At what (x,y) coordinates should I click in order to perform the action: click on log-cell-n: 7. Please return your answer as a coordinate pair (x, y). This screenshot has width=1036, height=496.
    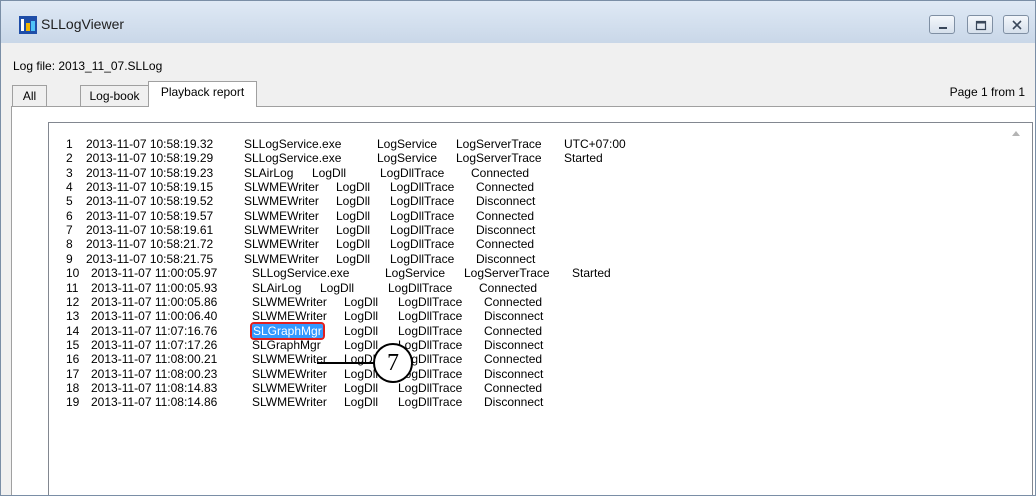
    Looking at the image, I should click on (69, 230).